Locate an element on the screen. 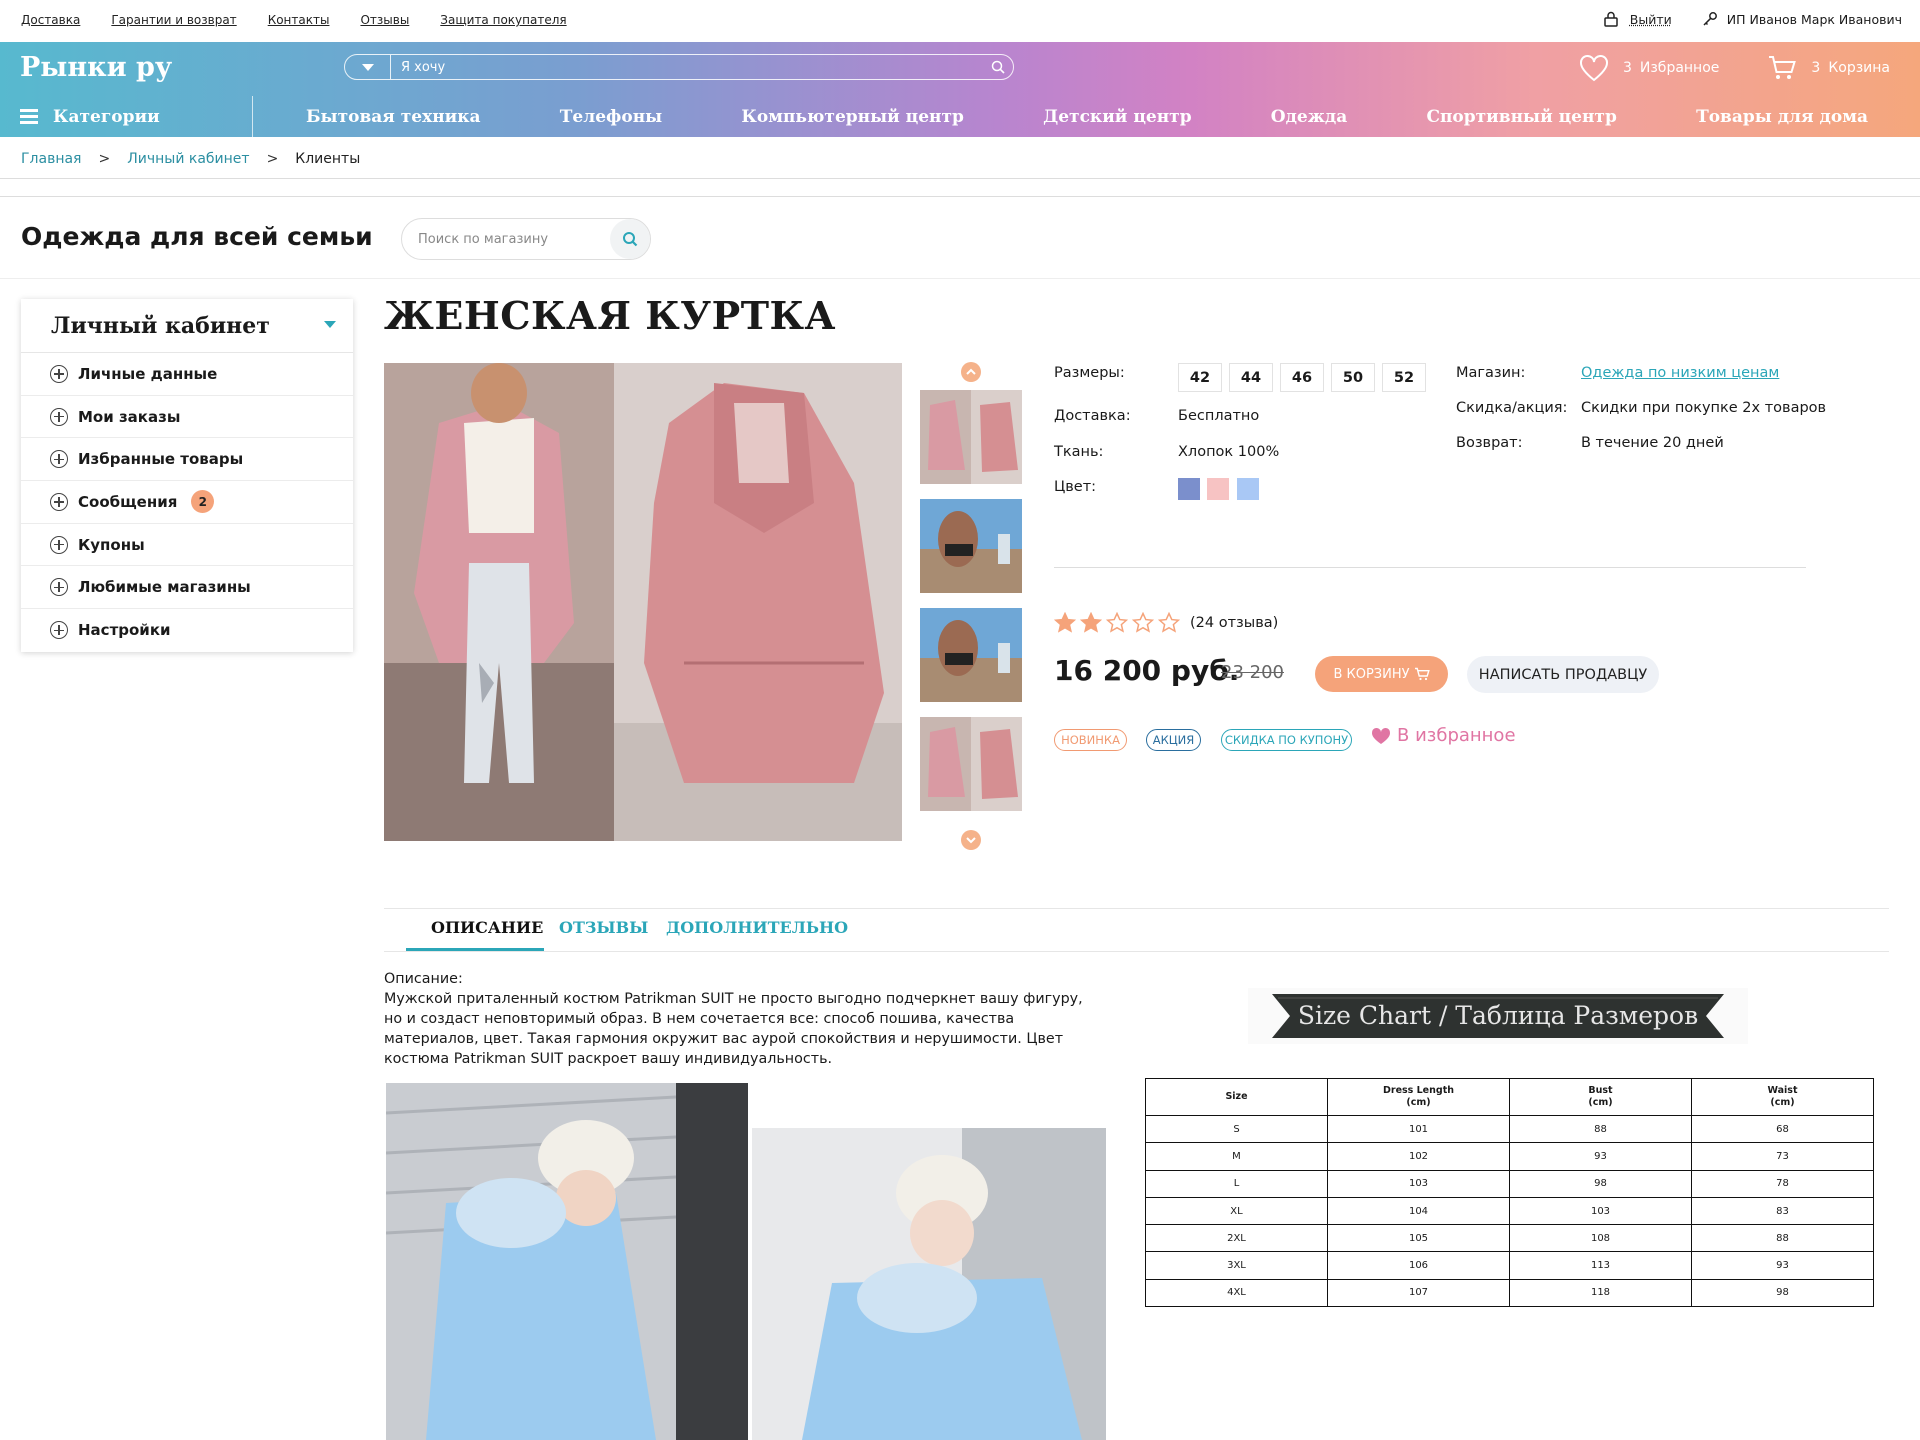 The width and height of the screenshot is (1920, 1440). color-swatch-pink is located at coordinates (1218, 489).